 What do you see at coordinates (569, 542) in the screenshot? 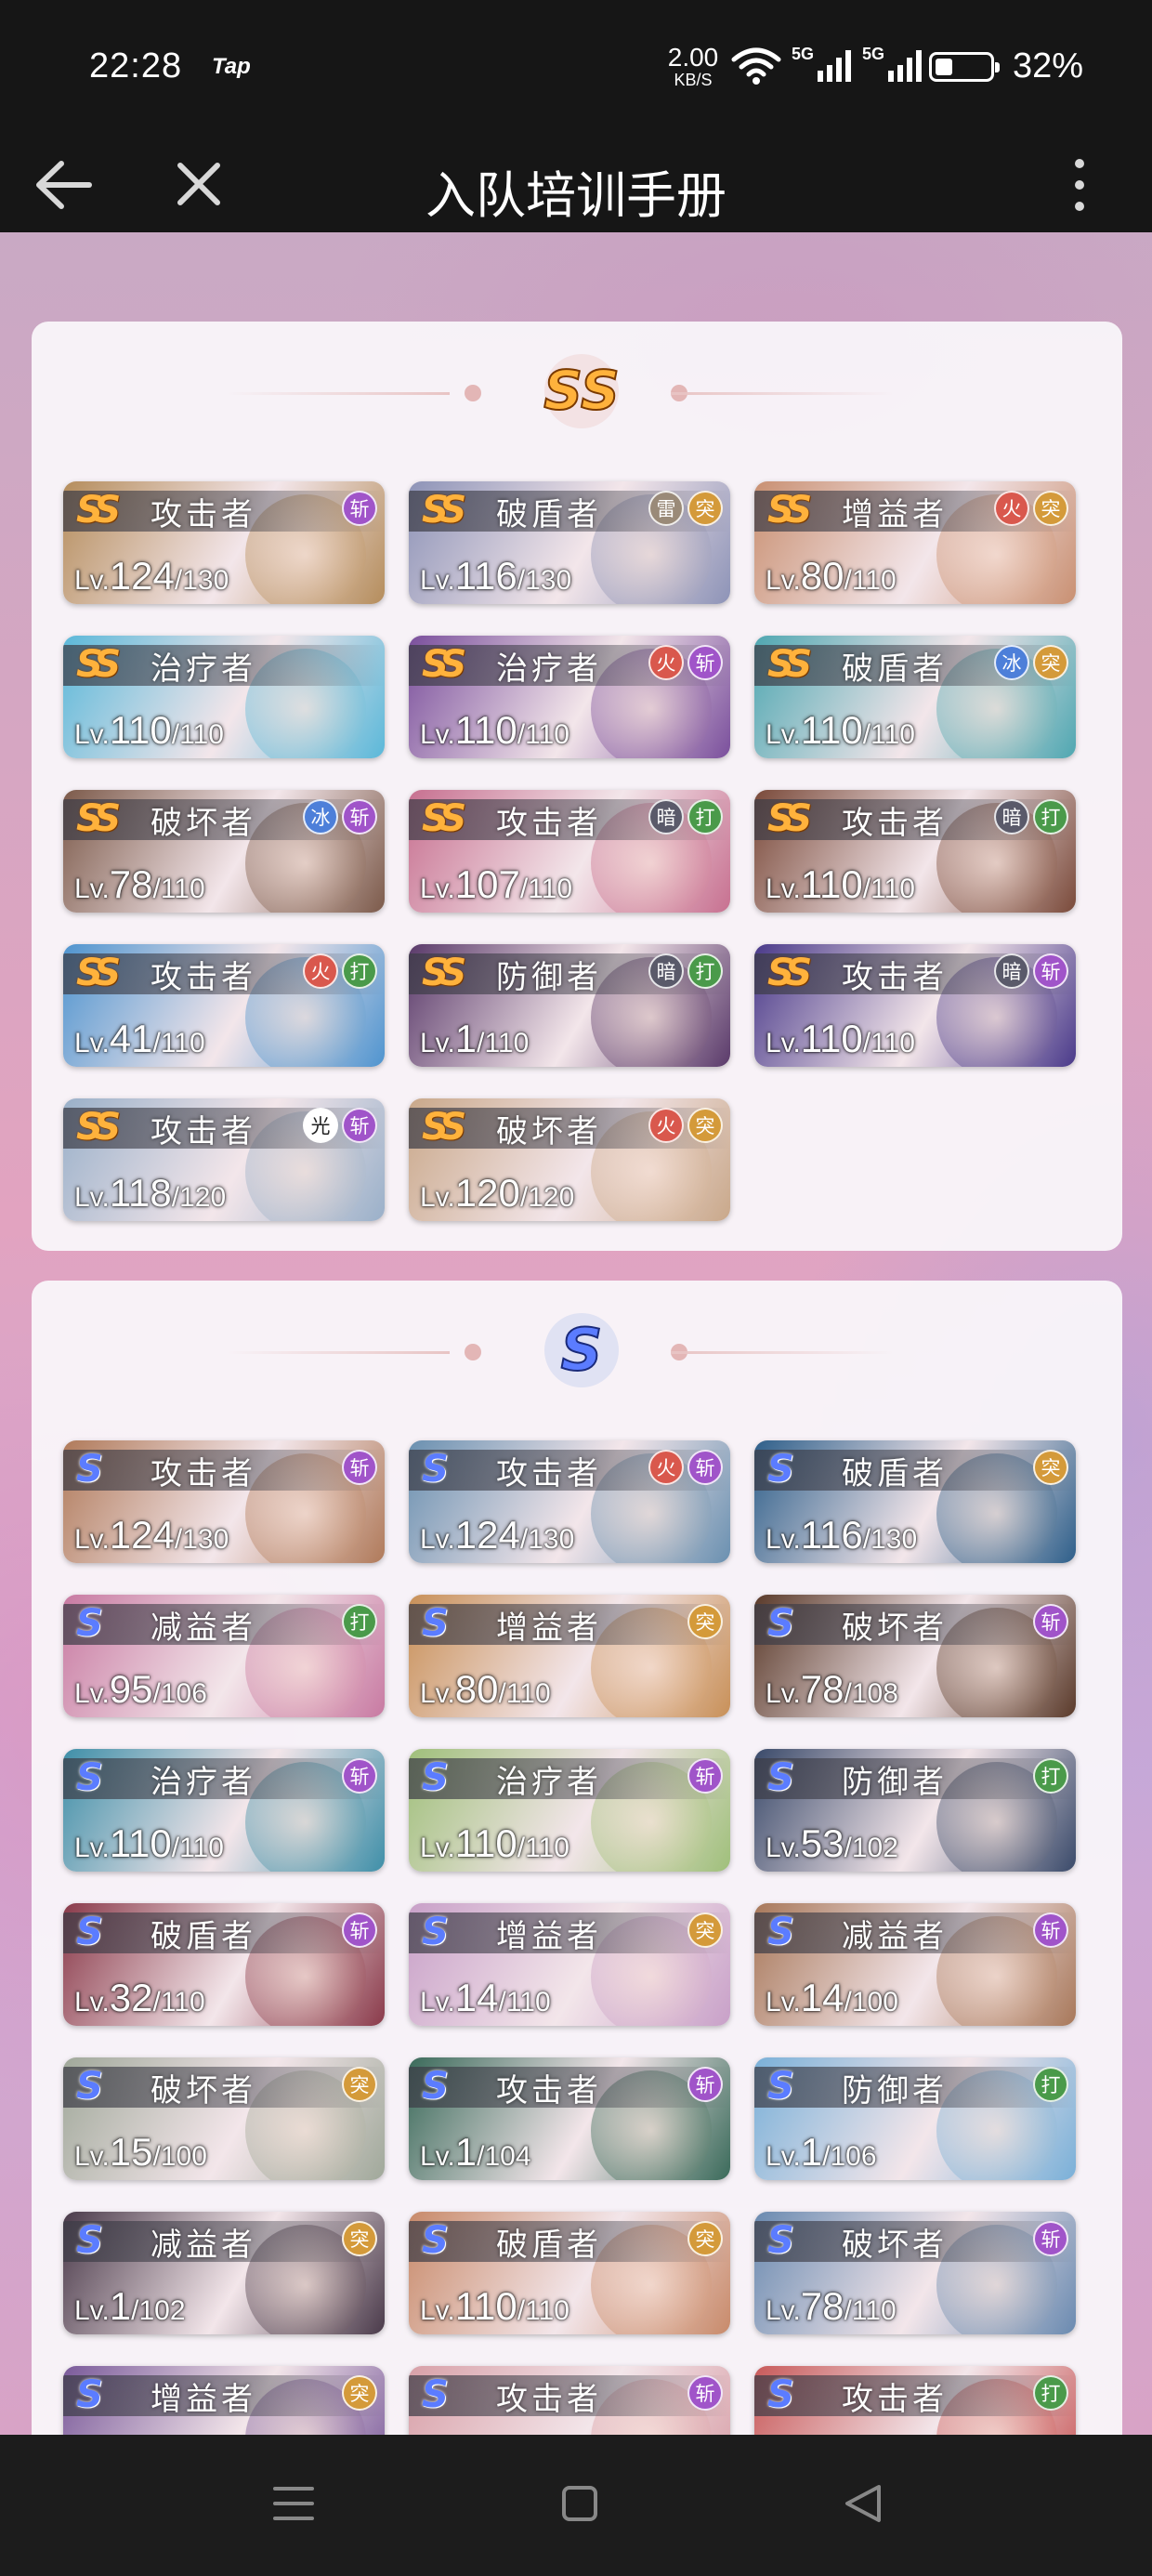
I see `character-card: SS 破盾者 雷突 Lv.116/130` at bounding box center [569, 542].